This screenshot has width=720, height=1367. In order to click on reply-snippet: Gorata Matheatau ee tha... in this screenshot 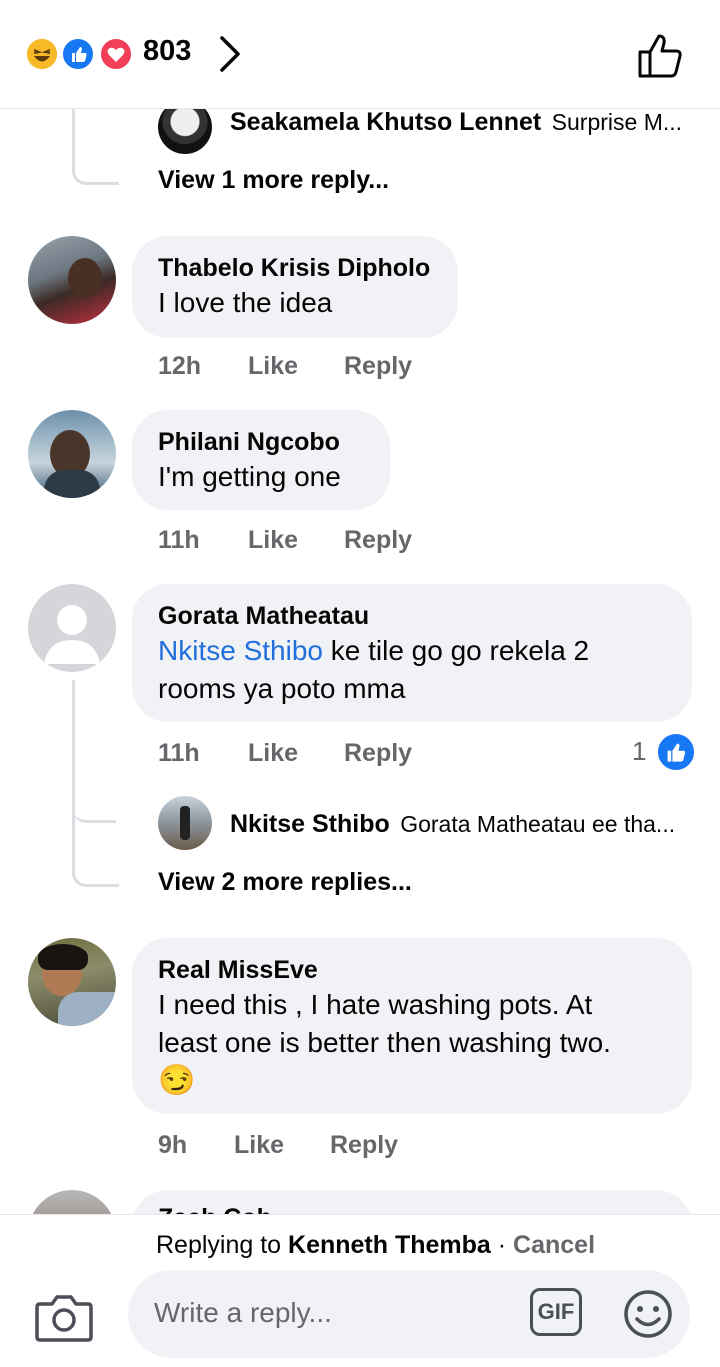, I will do `click(538, 824)`.